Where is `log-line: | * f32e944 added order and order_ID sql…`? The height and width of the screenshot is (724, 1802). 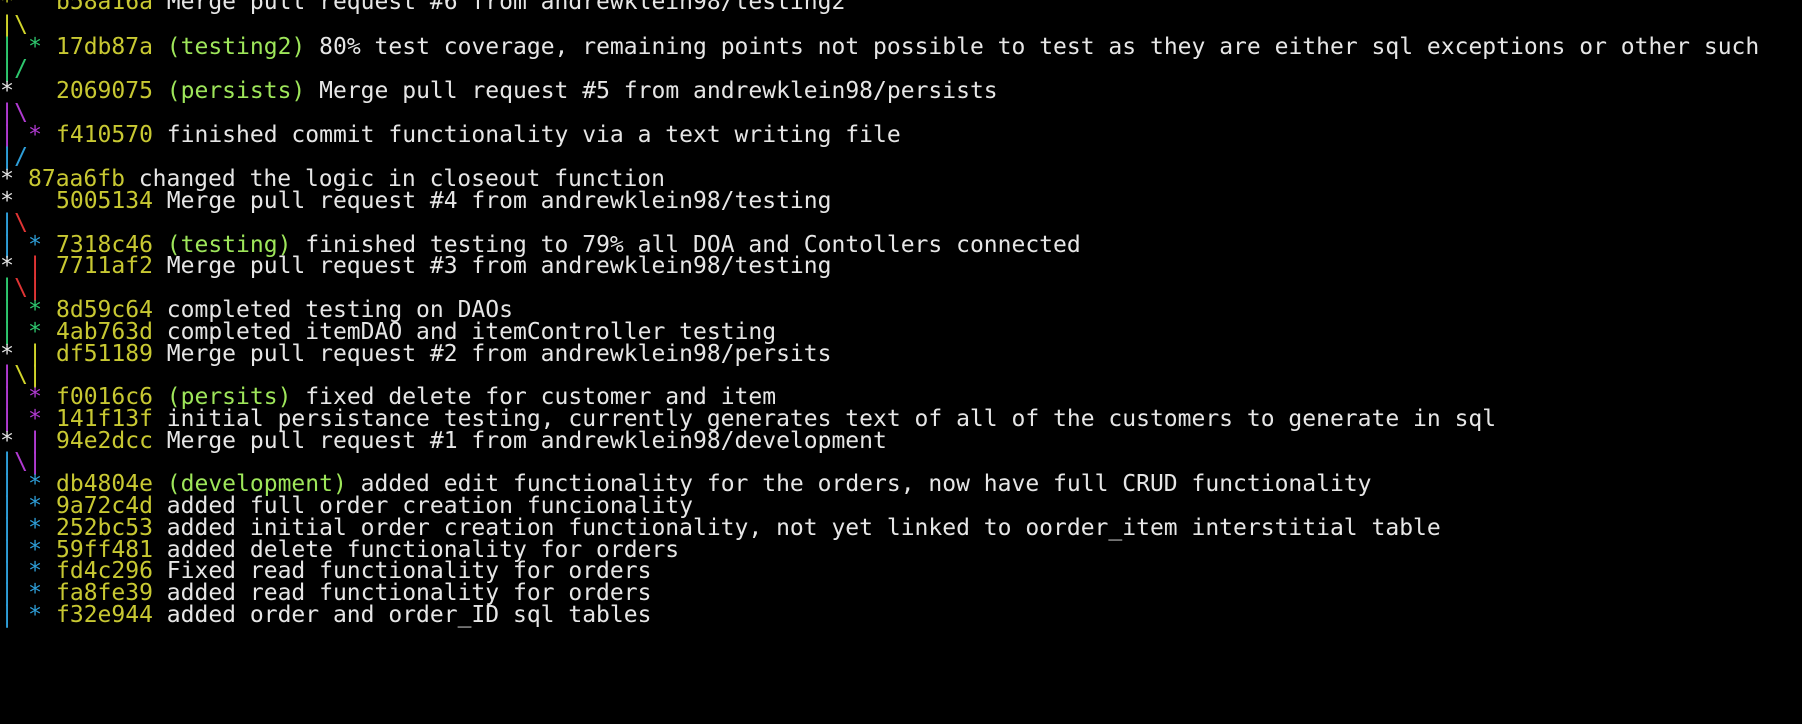
log-line: | * f32e944 added order and order_ID sql… is located at coordinates (325, 615).